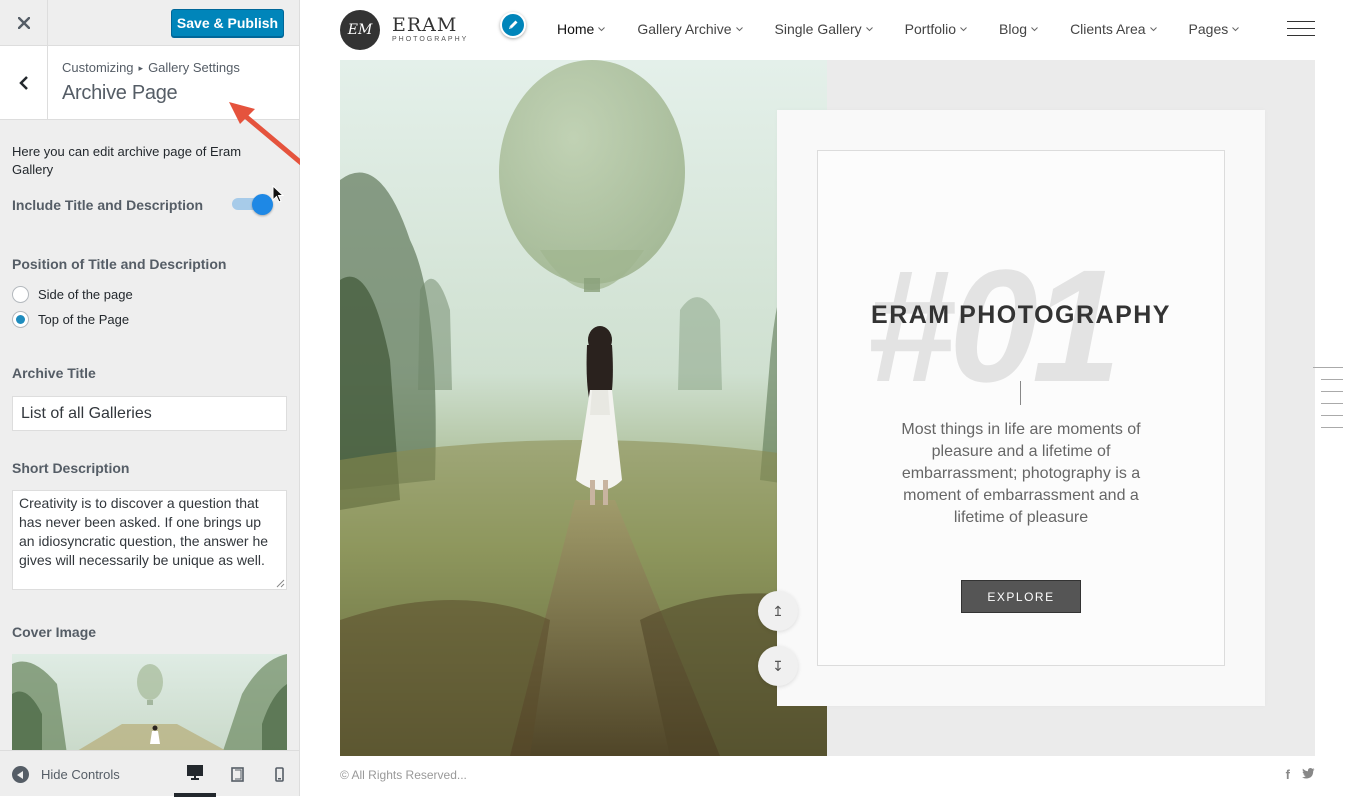  I want to click on nav-item-home: Home, so click(581, 29).